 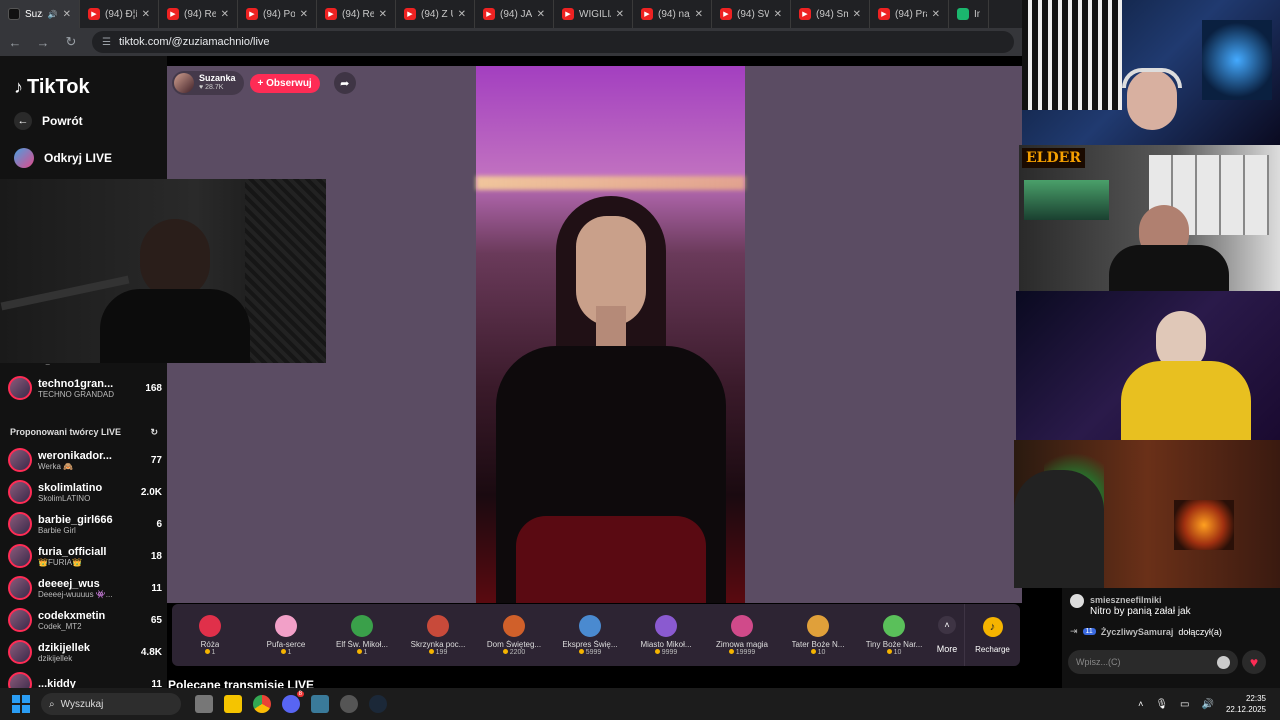 What do you see at coordinates (111, 704) in the screenshot?
I see `taskbar-search: ⌕ Wyszukaj` at bounding box center [111, 704].